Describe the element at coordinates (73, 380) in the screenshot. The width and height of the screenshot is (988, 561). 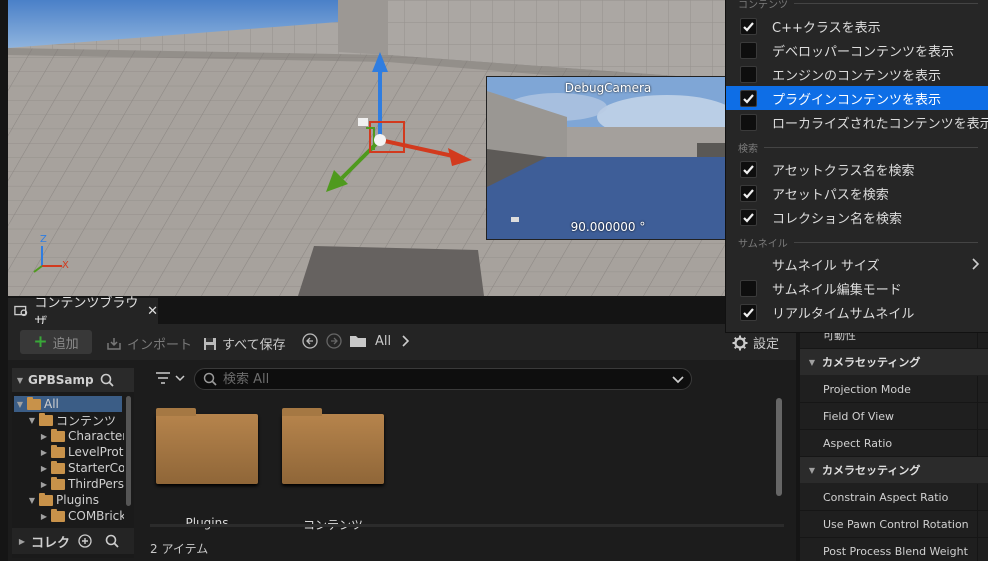
I see `sources-header: ▼ GPBSample` at that location.